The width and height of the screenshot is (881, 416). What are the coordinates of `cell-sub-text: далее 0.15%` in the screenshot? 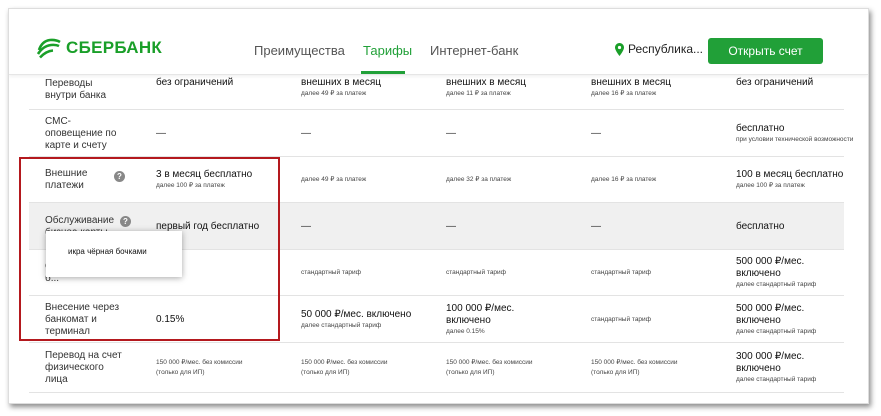 It's located at (465, 331).